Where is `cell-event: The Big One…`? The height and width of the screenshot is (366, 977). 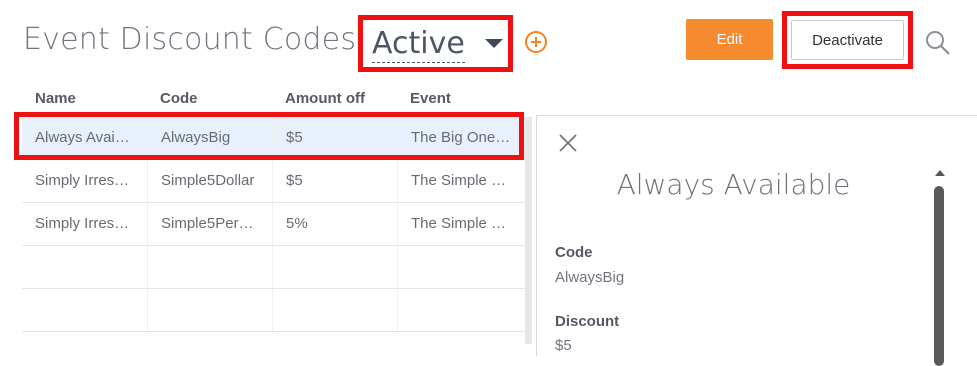 cell-event: The Big One… is located at coordinates (461, 138).